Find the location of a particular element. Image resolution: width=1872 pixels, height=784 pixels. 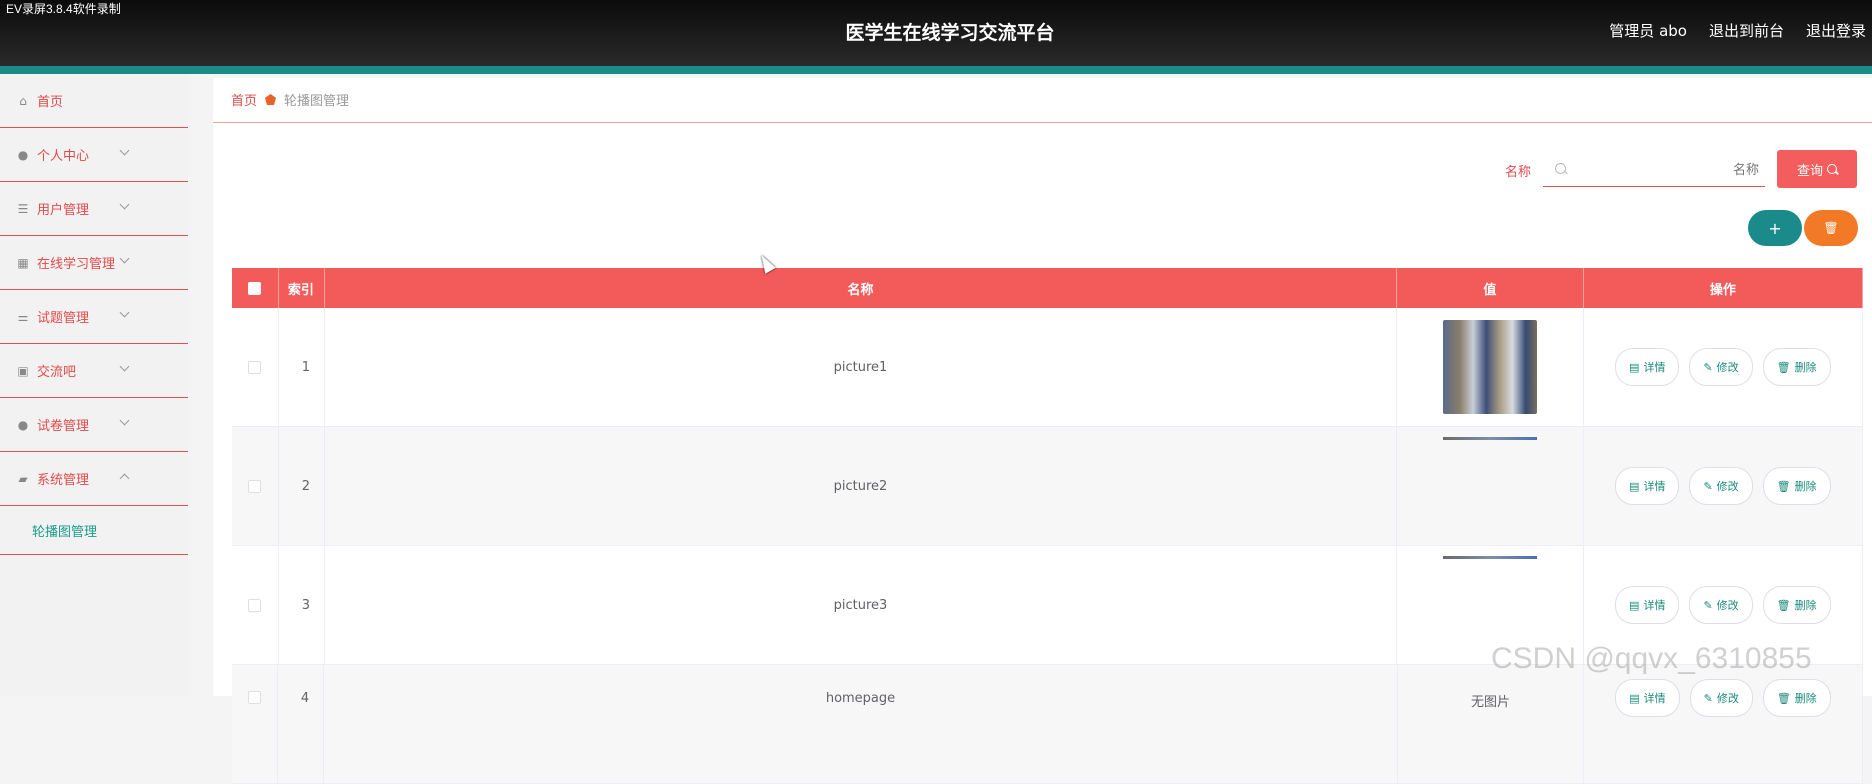

chevron-up-icon is located at coordinates (124, 478).